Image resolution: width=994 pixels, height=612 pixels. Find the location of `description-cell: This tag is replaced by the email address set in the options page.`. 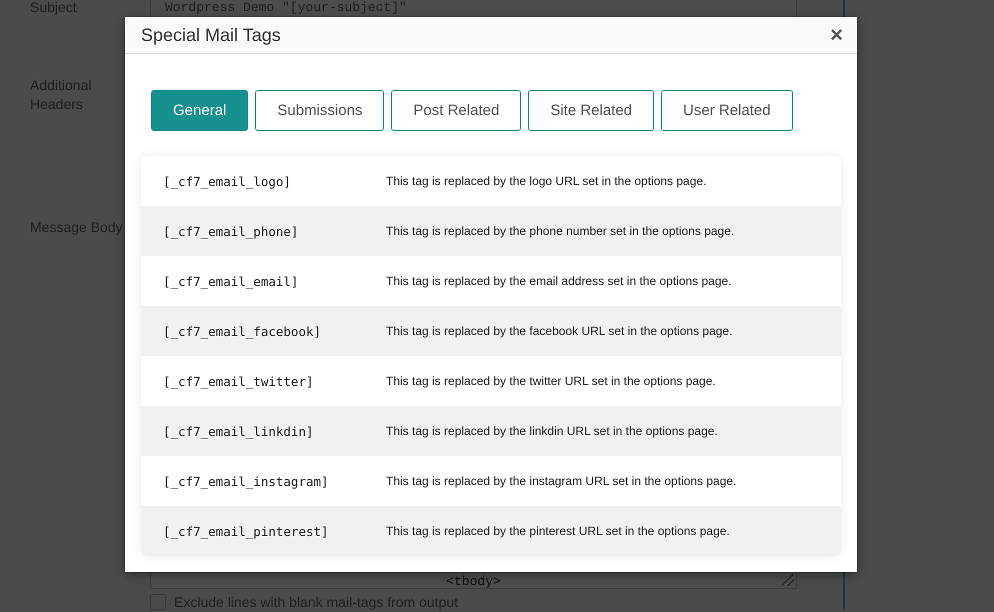

description-cell: This tag is replaced by the email address set in the options page. is located at coordinates (559, 281).